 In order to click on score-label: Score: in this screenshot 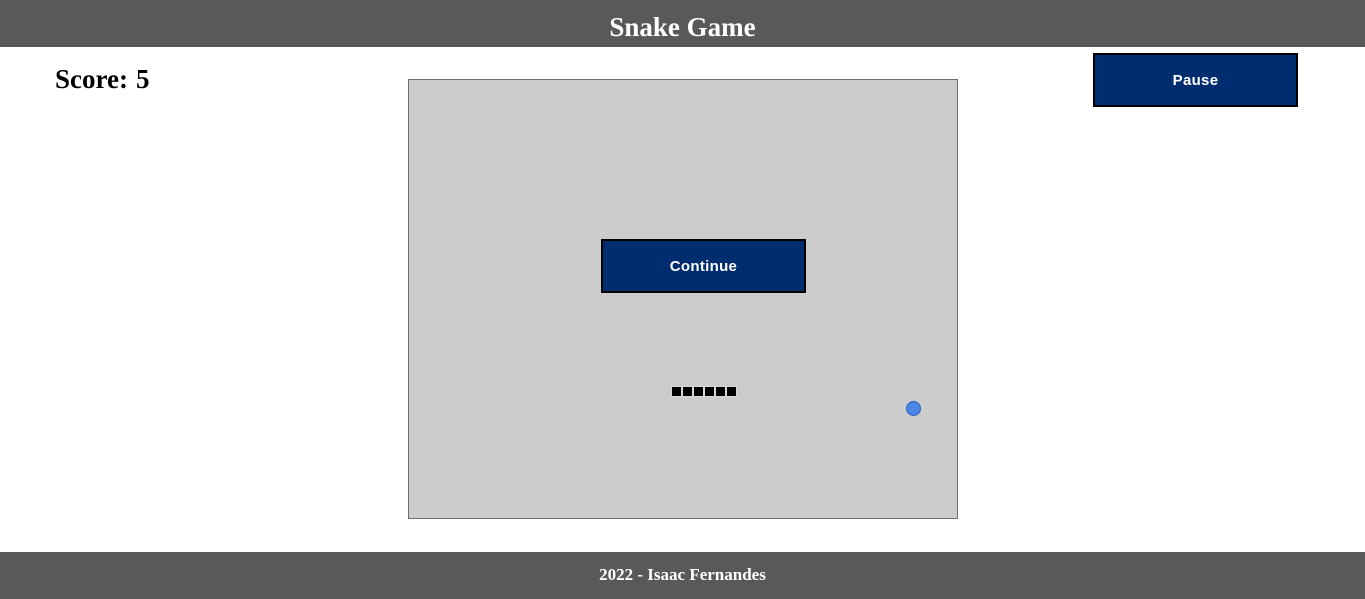, I will do `click(91, 79)`.